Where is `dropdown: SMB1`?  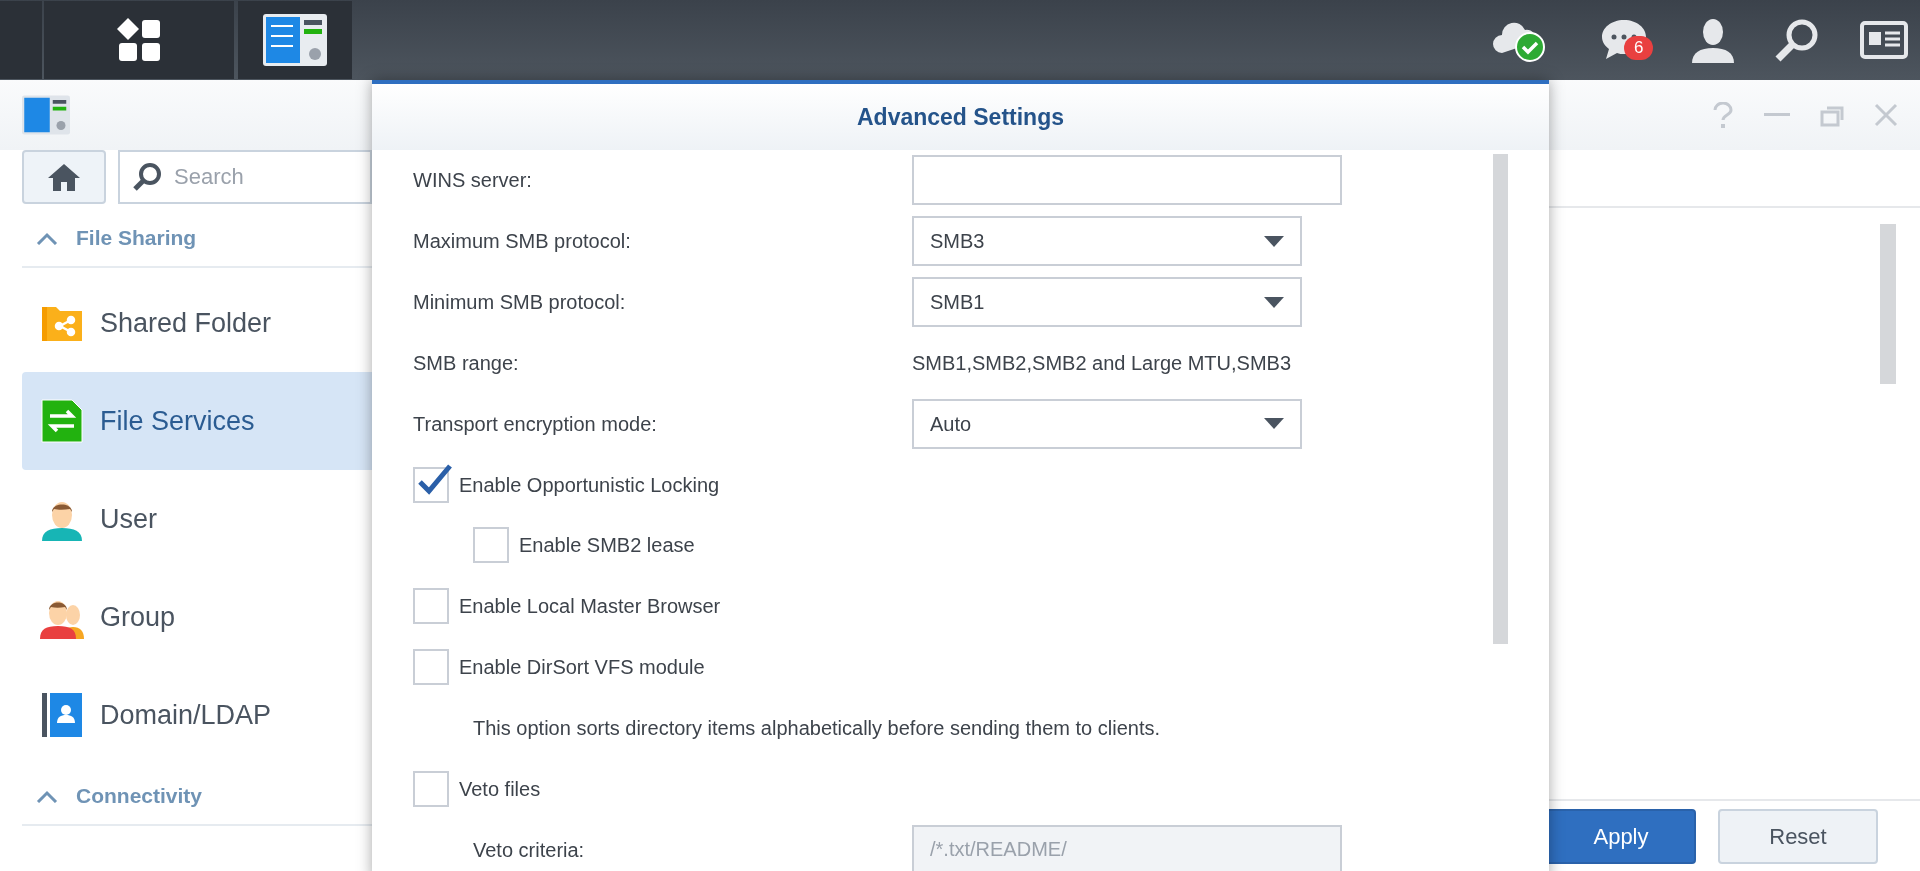 dropdown: SMB1 is located at coordinates (1107, 302).